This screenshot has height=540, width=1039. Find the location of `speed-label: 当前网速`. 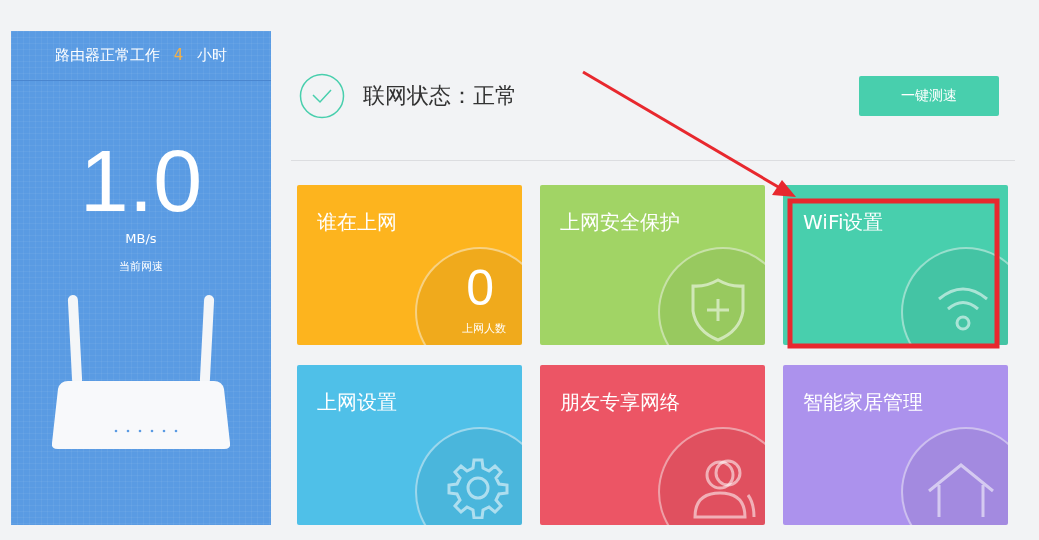

speed-label: 当前网速 is located at coordinates (141, 266).